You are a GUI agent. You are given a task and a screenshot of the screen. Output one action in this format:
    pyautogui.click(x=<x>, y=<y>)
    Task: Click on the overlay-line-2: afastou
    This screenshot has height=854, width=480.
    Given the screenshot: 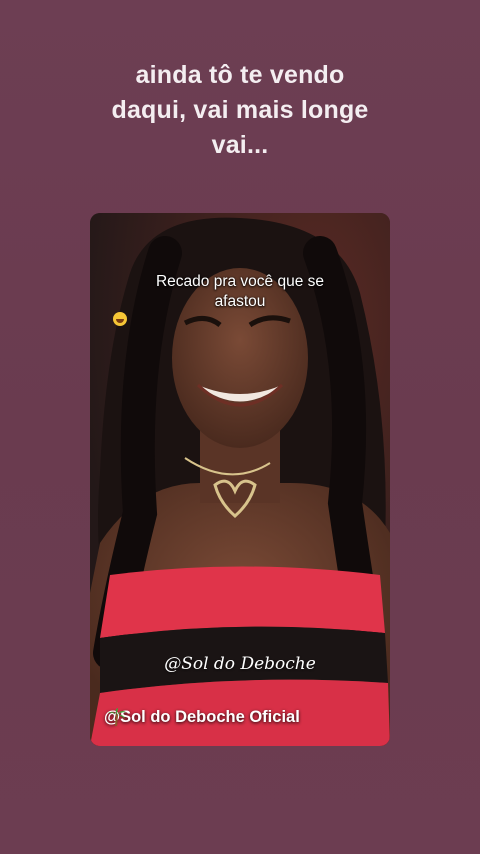 What is the action you would take?
    pyautogui.click(x=240, y=309)
    